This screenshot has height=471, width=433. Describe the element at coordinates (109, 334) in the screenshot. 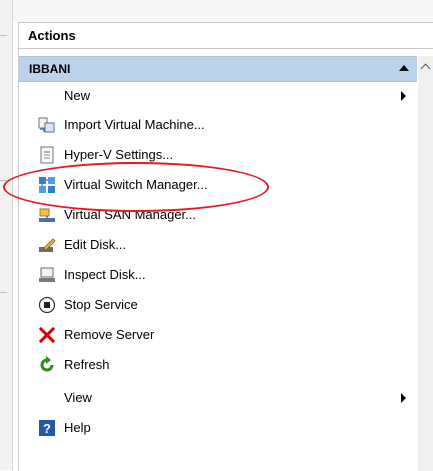

I see `menu-item-label: Remove Server` at that location.